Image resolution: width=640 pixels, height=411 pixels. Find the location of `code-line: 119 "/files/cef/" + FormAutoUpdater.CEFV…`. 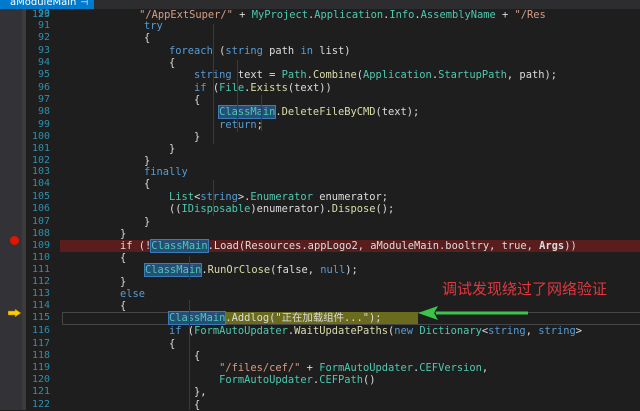

code-line: 119 "/files/cef/" + FormAutoUpdater.CEFV… is located at coordinates (320, 368).